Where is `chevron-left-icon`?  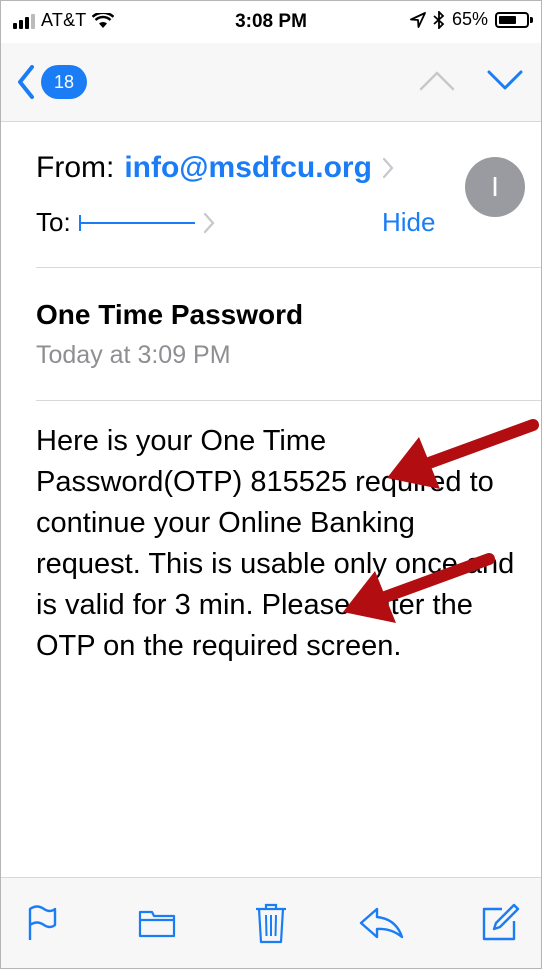 chevron-left-icon is located at coordinates (26, 82).